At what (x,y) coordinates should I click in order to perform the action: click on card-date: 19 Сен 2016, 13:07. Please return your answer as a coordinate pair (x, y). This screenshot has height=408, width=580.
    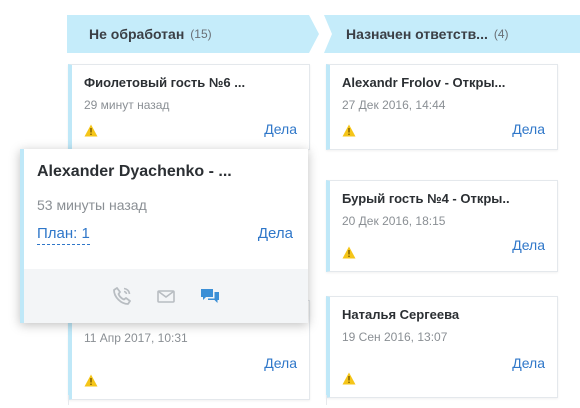
    Looking at the image, I should click on (395, 337).